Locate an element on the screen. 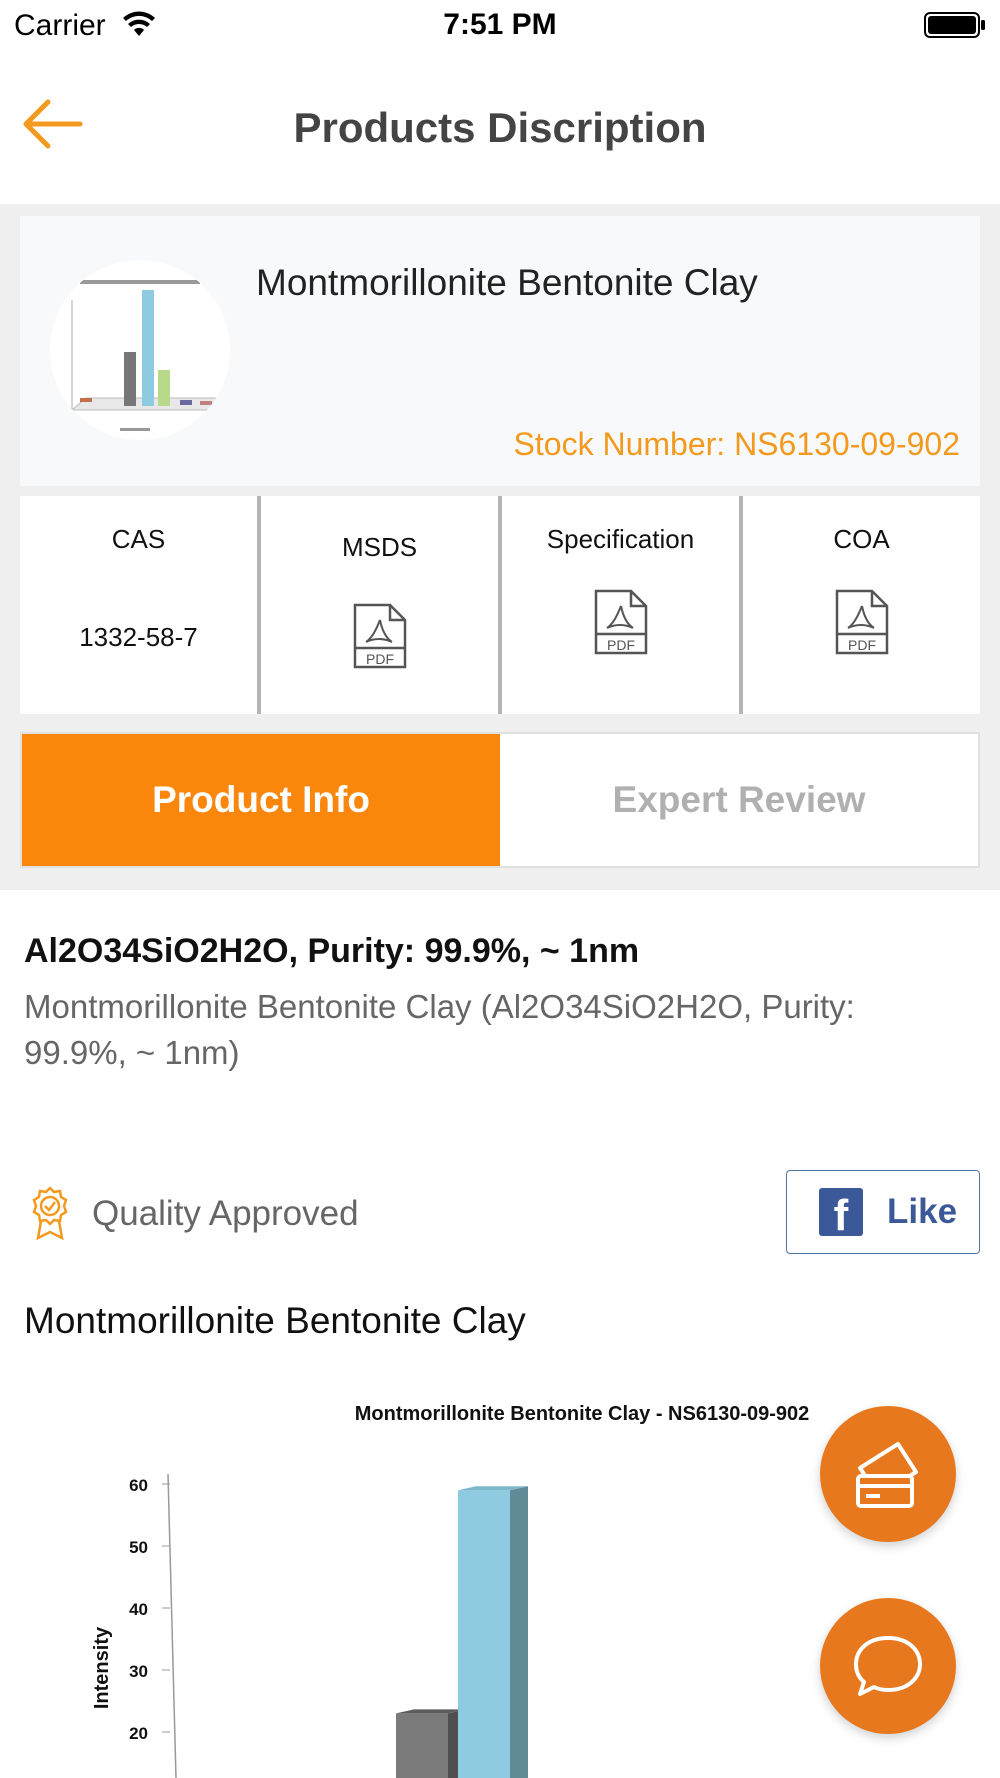  status-bar: Carrier 7:51 PM is located at coordinates (500, 26).